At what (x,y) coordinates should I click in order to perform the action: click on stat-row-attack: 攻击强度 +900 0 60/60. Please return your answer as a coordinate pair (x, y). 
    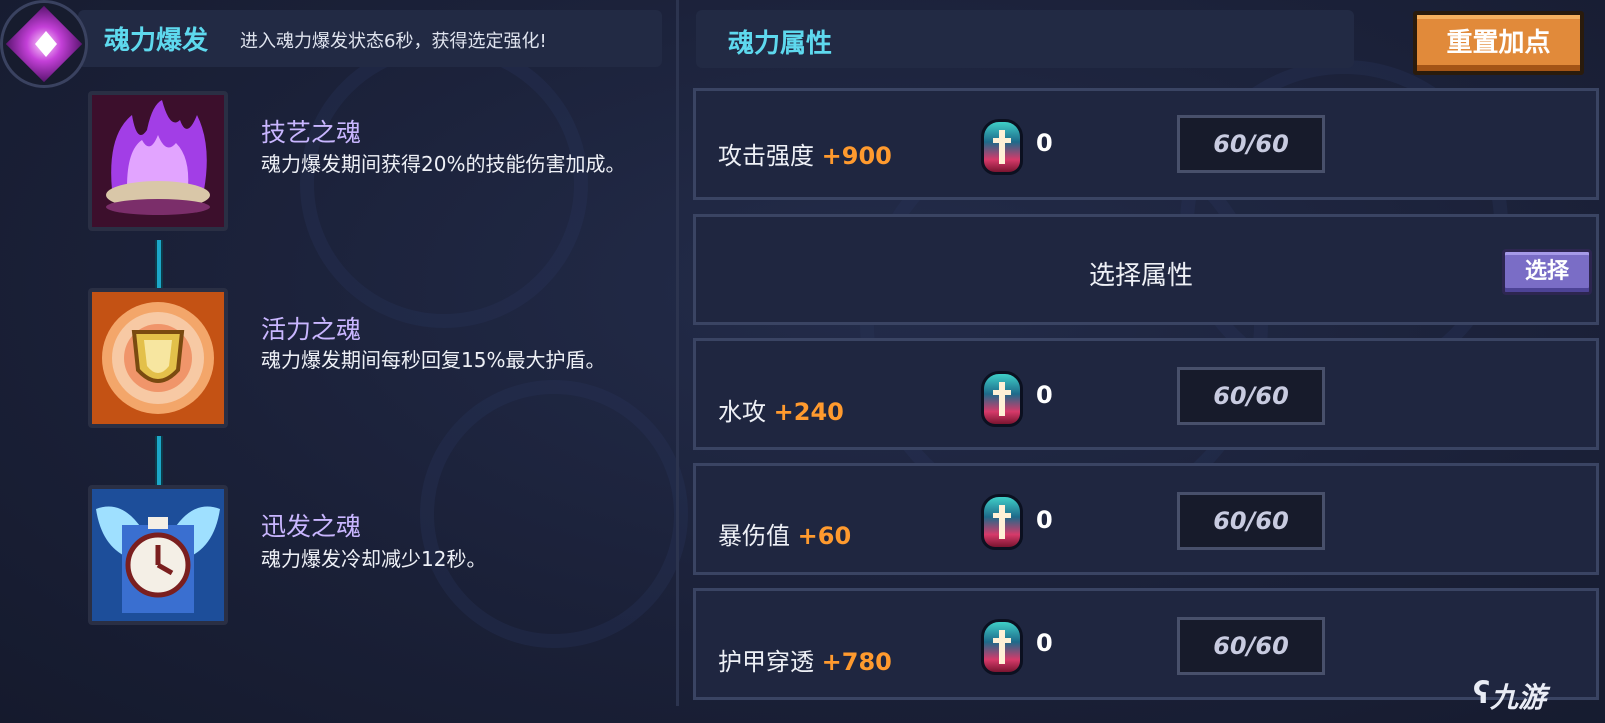
    Looking at the image, I should click on (1146, 144).